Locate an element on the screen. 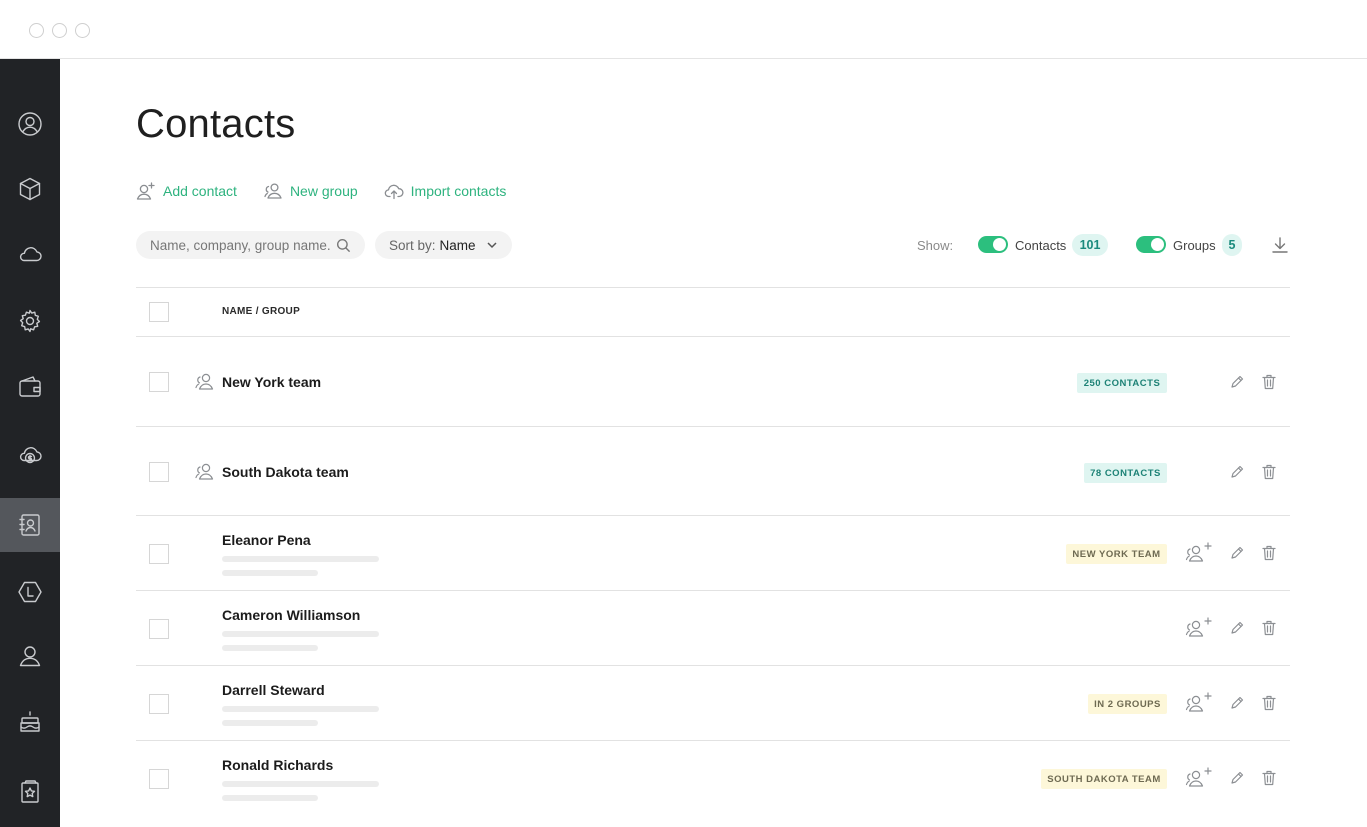 This screenshot has height=827, width=1367. add-contact-button: Add contact is located at coordinates (186, 191).